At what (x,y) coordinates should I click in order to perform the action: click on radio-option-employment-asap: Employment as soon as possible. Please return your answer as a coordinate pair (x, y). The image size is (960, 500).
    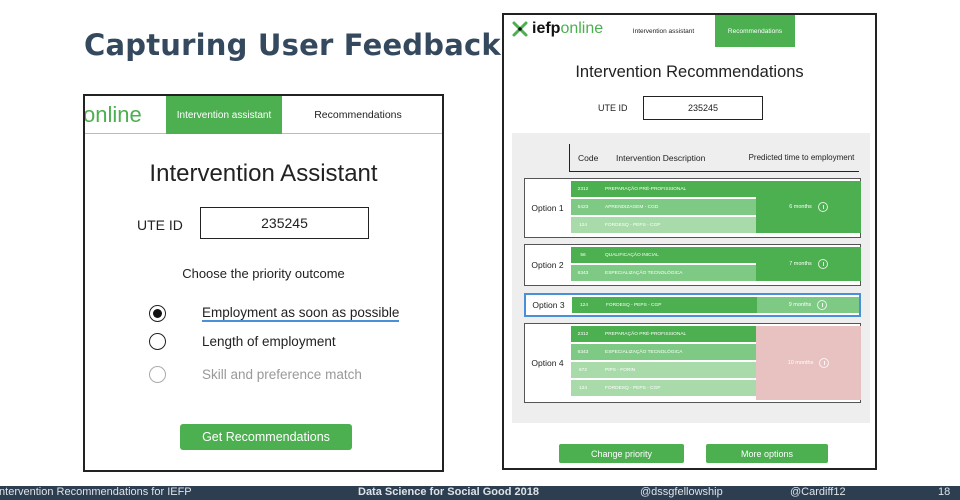
    Looking at the image, I should click on (274, 313).